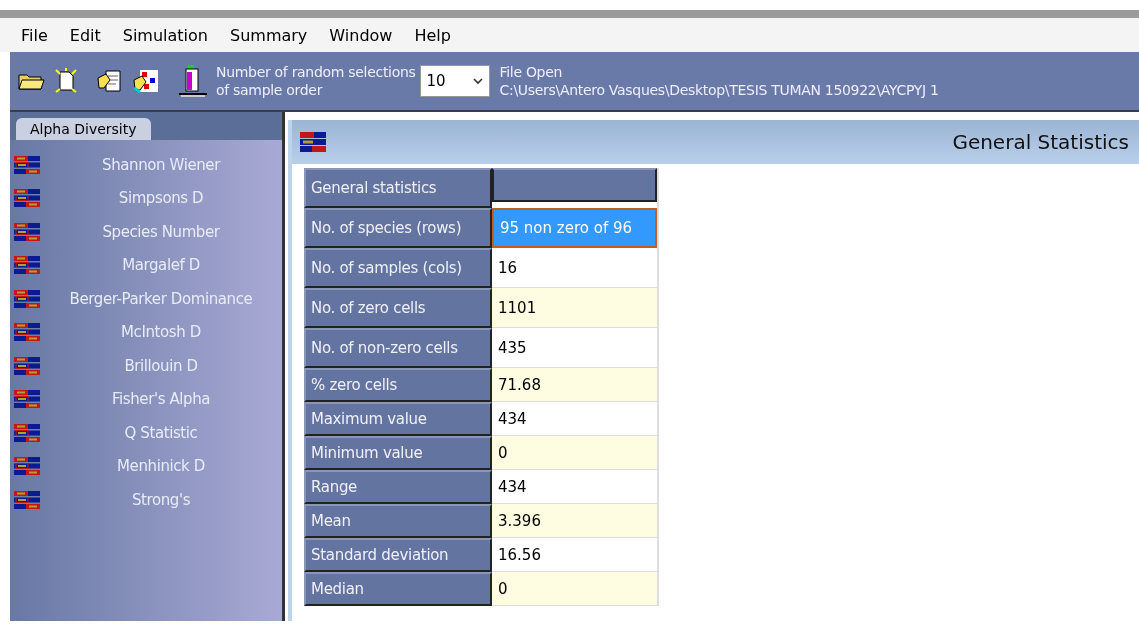 This screenshot has width=1139, height=625. I want to click on folder-icon, so click(32, 81).